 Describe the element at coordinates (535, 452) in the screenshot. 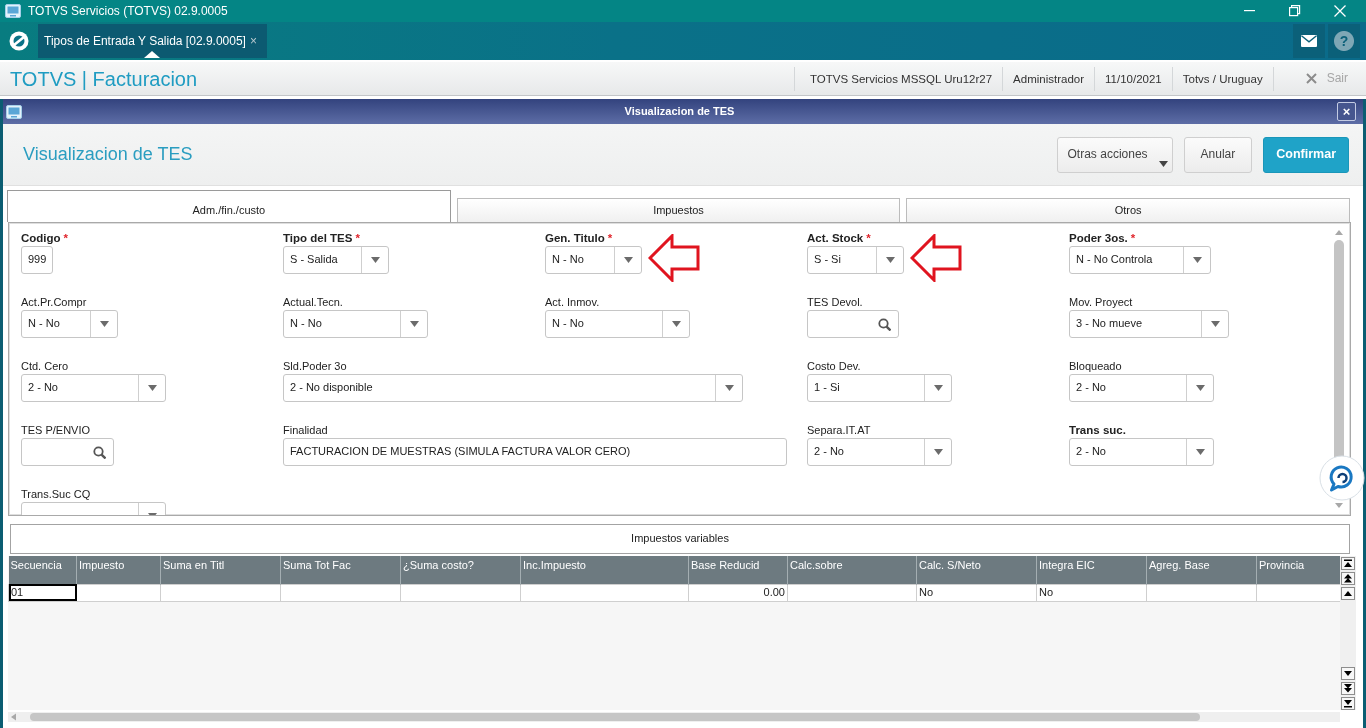

I see `text-field: FACTURACION DE MUESTRAS (SIMULA FACTURA VALOR CERO)` at that location.